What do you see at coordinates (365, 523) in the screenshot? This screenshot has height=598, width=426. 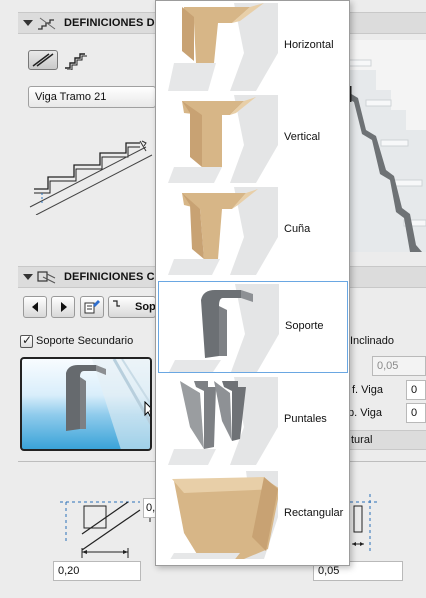 I see `stringer-width-diagram` at bounding box center [365, 523].